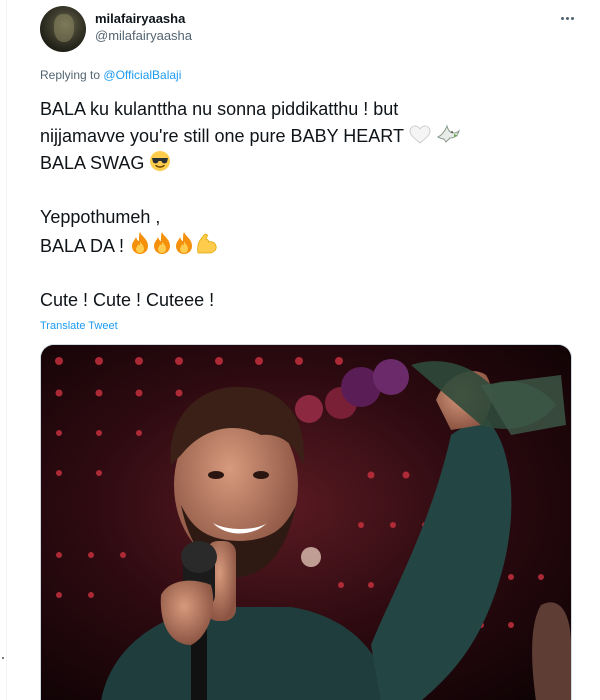 This screenshot has height=700, width=600. Describe the element at coordinates (100, 217) in the screenshot. I see `tweet-line: Yeppothumeh ,` at that location.